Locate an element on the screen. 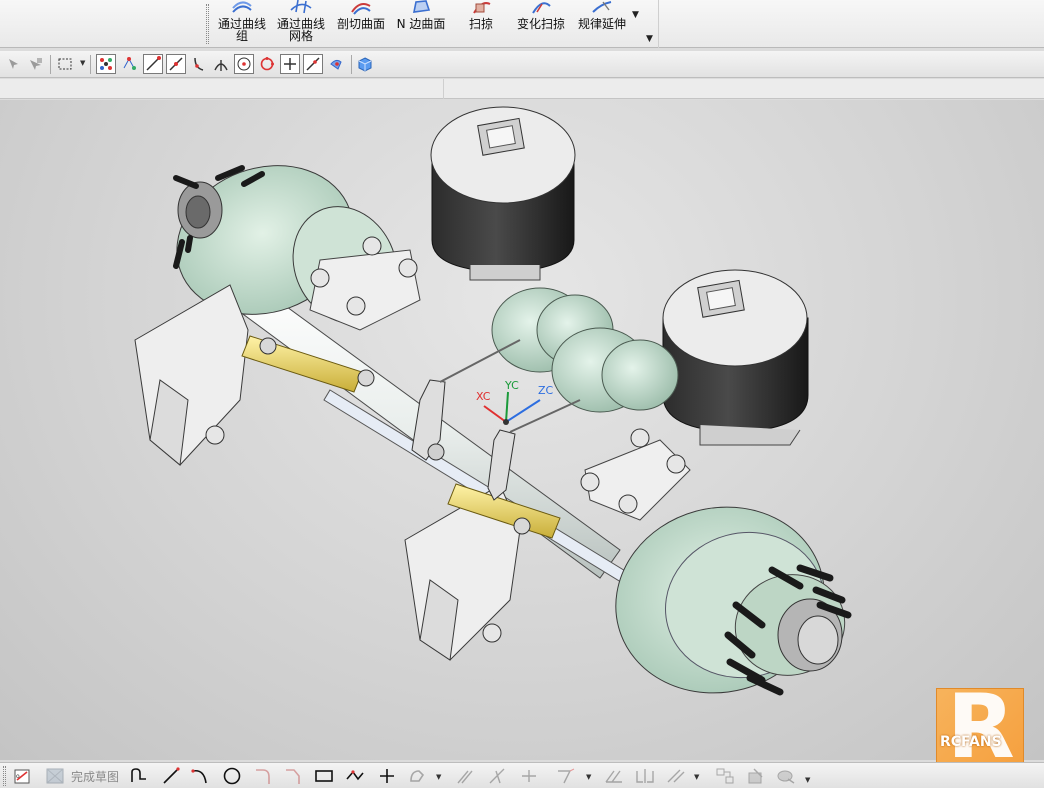 The height and width of the screenshot is (788, 1044). ribbon-more-arrow: ▼ is located at coordinates (635, 15).